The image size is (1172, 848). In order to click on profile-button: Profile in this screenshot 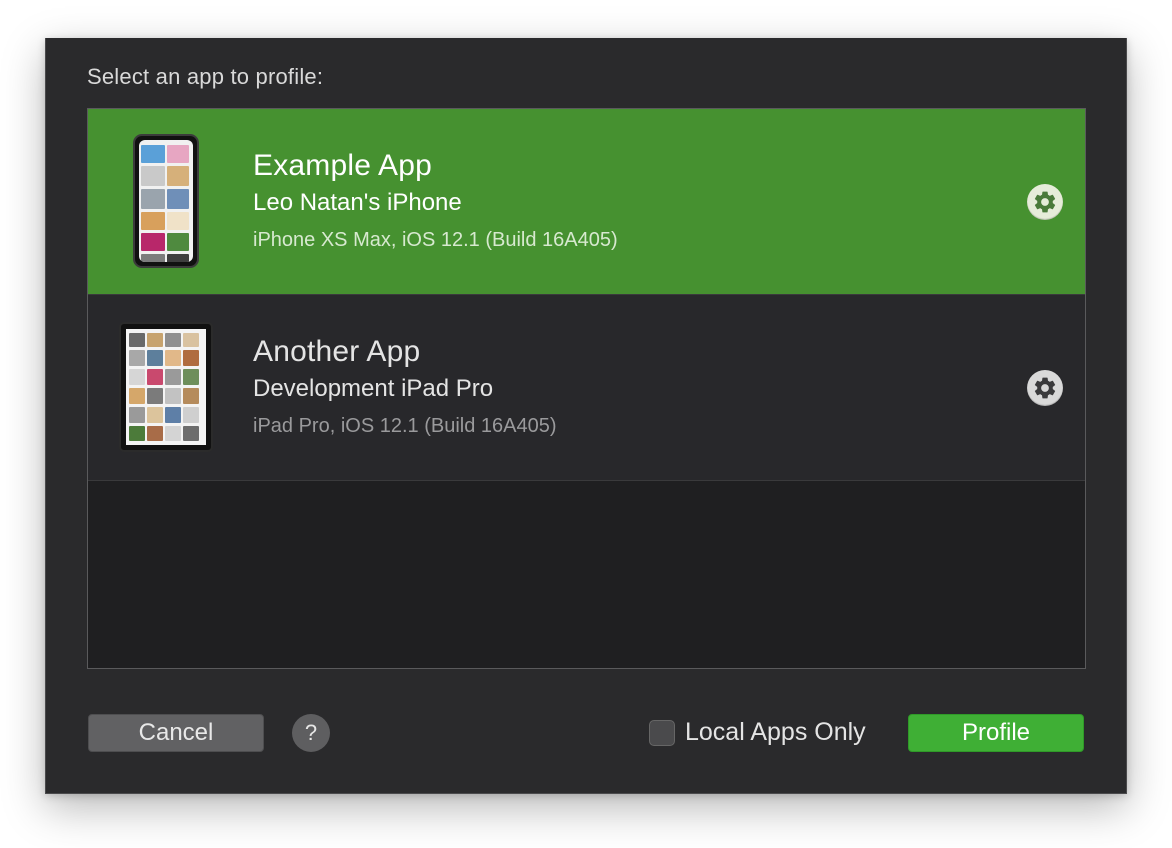, I will do `click(996, 733)`.